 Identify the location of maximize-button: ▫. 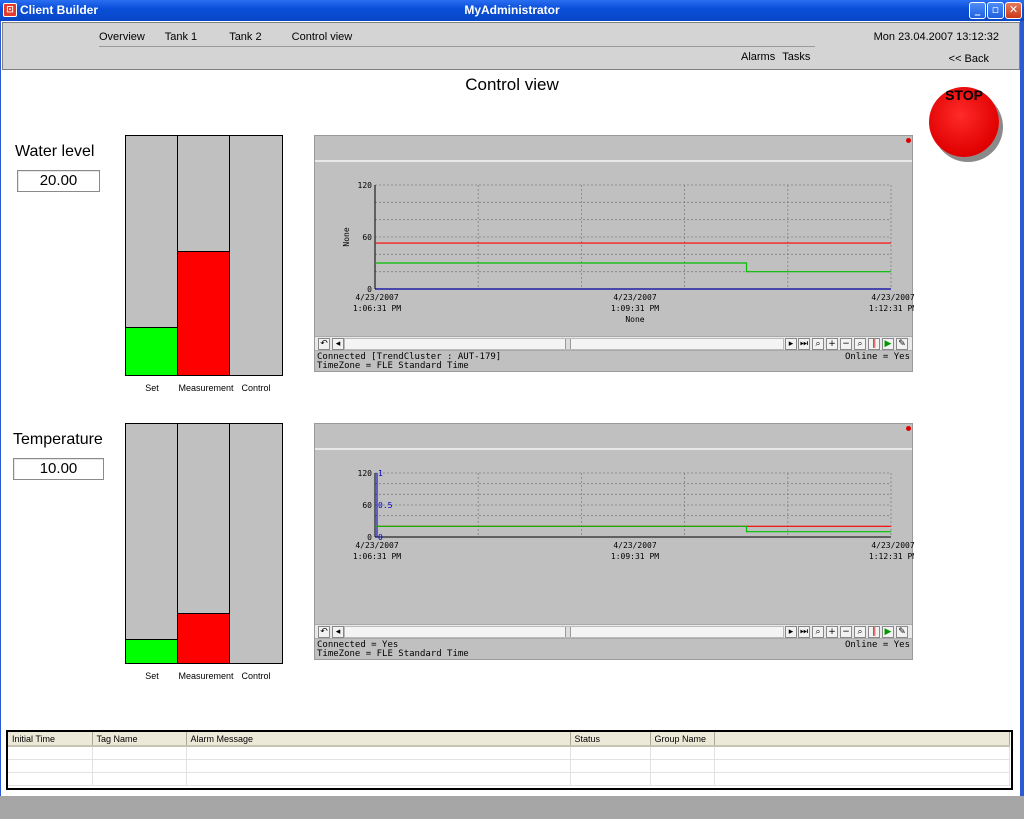
(995, 10).